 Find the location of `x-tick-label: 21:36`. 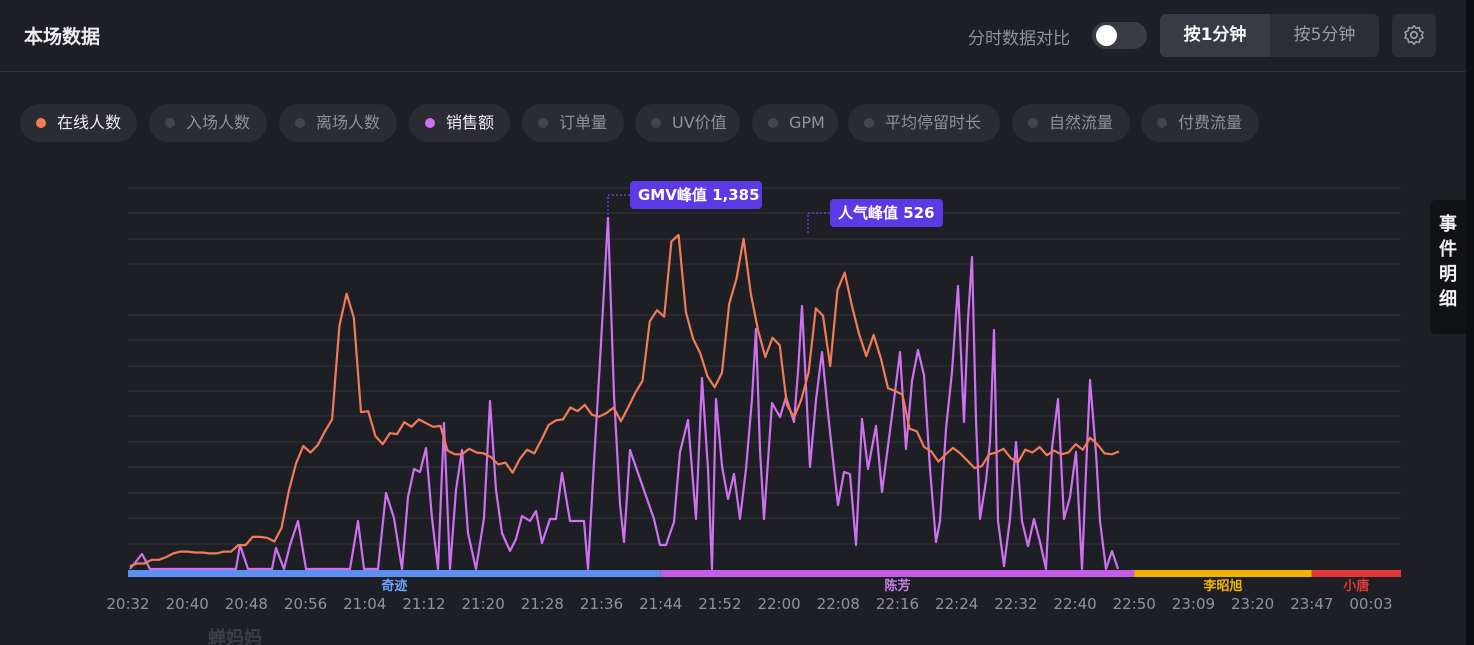

x-tick-label: 21:36 is located at coordinates (601, 604).